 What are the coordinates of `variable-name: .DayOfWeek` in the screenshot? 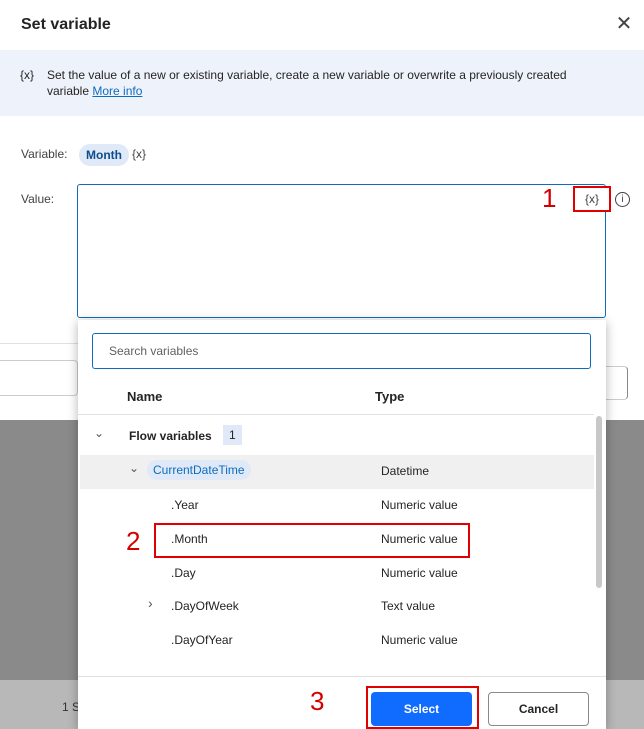 It's located at (205, 606).